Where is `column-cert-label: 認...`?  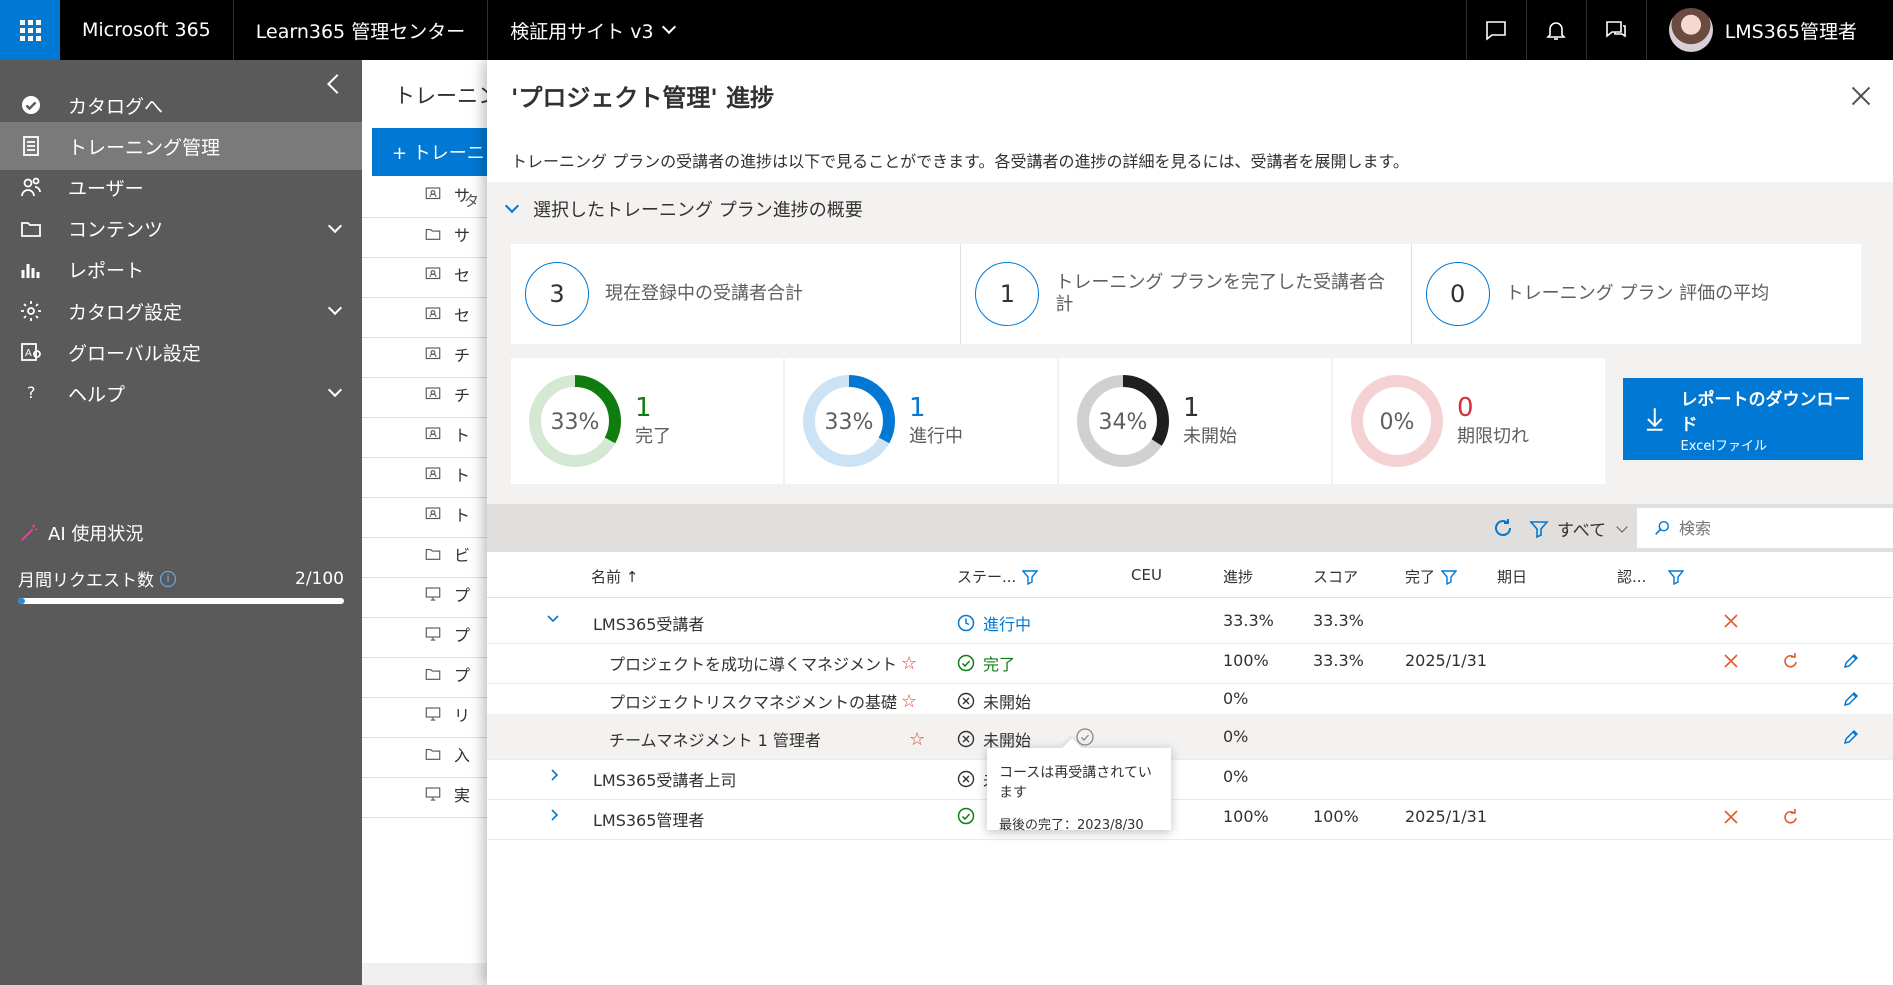 column-cert-label: 認... is located at coordinates (1632, 577).